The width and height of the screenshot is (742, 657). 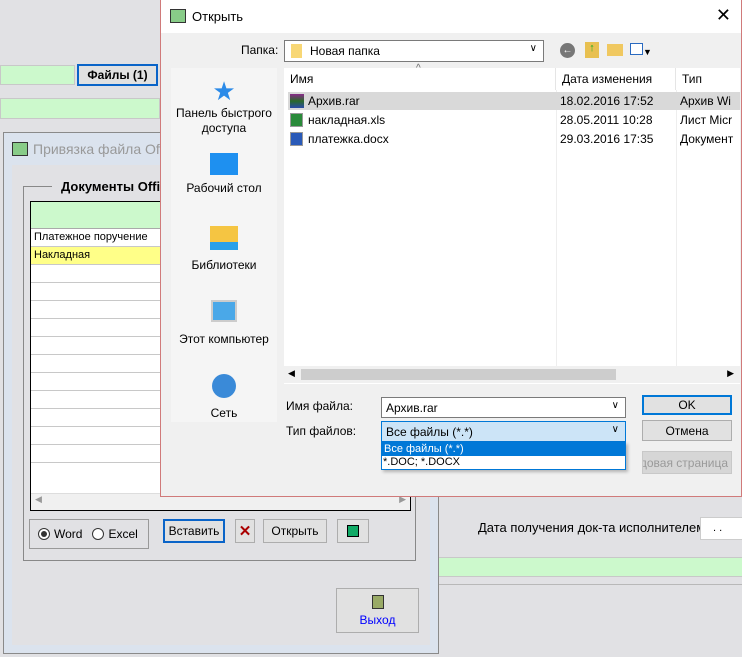 I want to click on sidebar-label: Сеть, so click(x=224, y=413).